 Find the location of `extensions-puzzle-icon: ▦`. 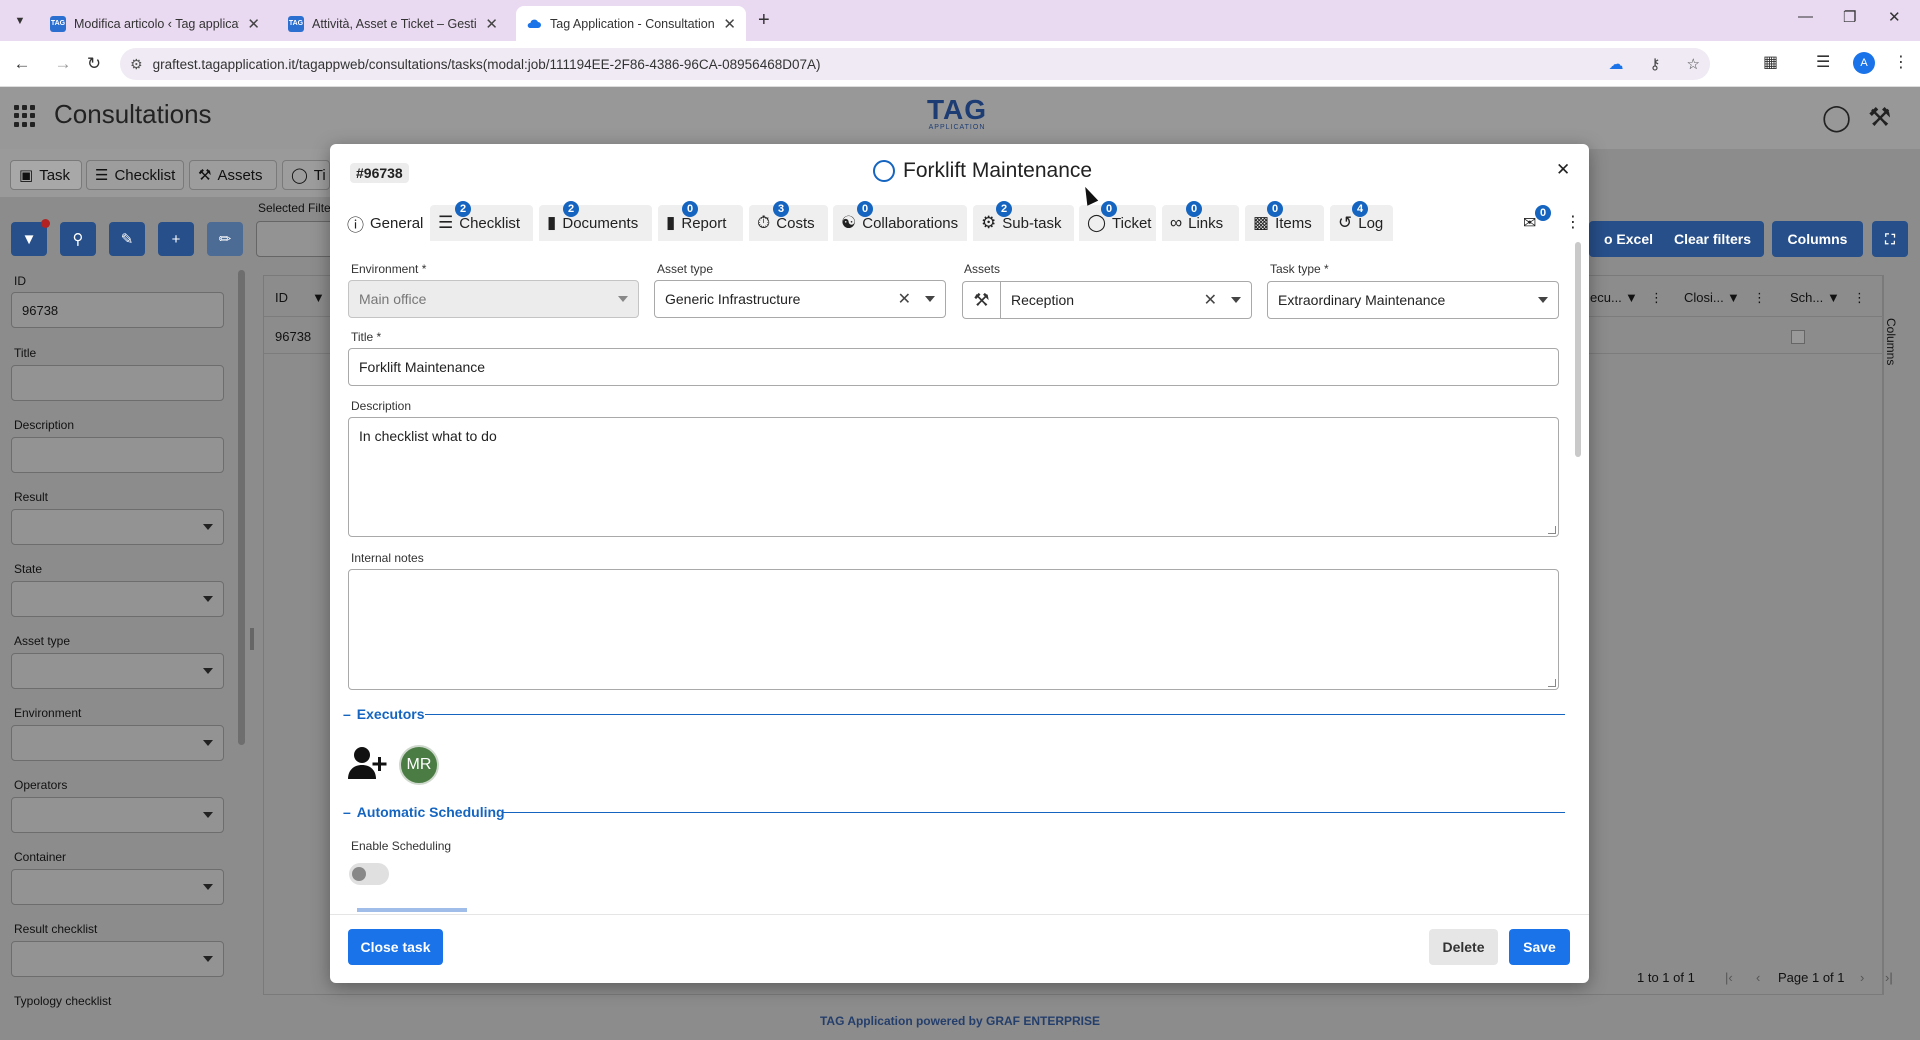

extensions-puzzle-icon: ▦ is located at coordinates (1770, 62).